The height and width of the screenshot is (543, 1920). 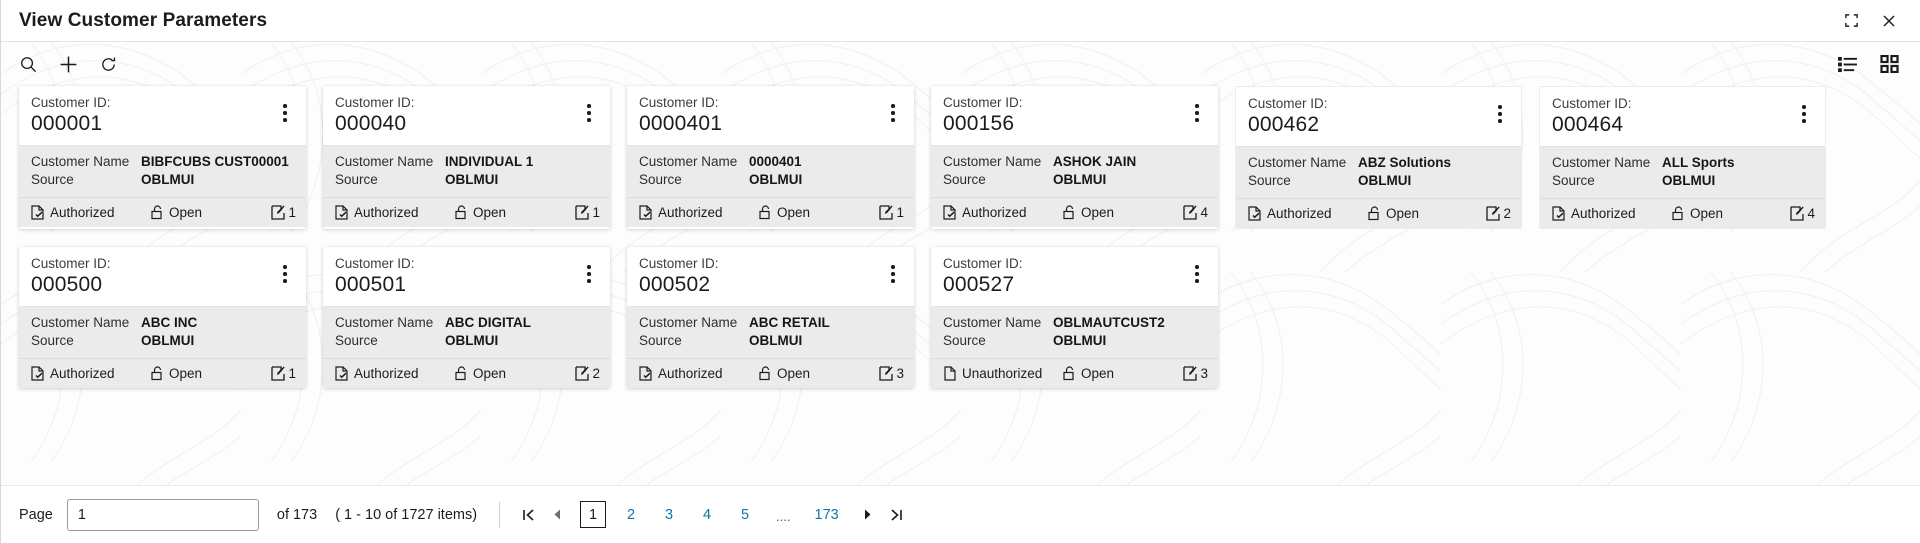 What do you see at coordinates (36, 514) in the screenshot?
I see `page-label: Page` at bounding box center [36, 514].